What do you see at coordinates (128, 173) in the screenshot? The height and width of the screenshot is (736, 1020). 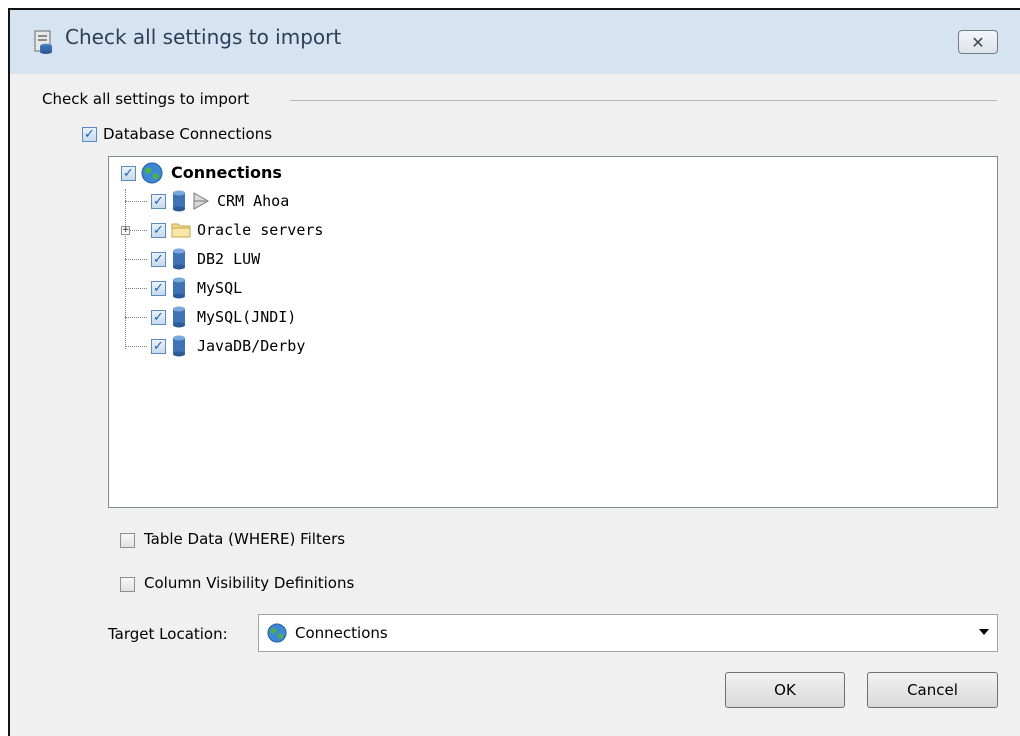 I see `tree-root-checkbox: ✓` at bounding box center [128, 173].